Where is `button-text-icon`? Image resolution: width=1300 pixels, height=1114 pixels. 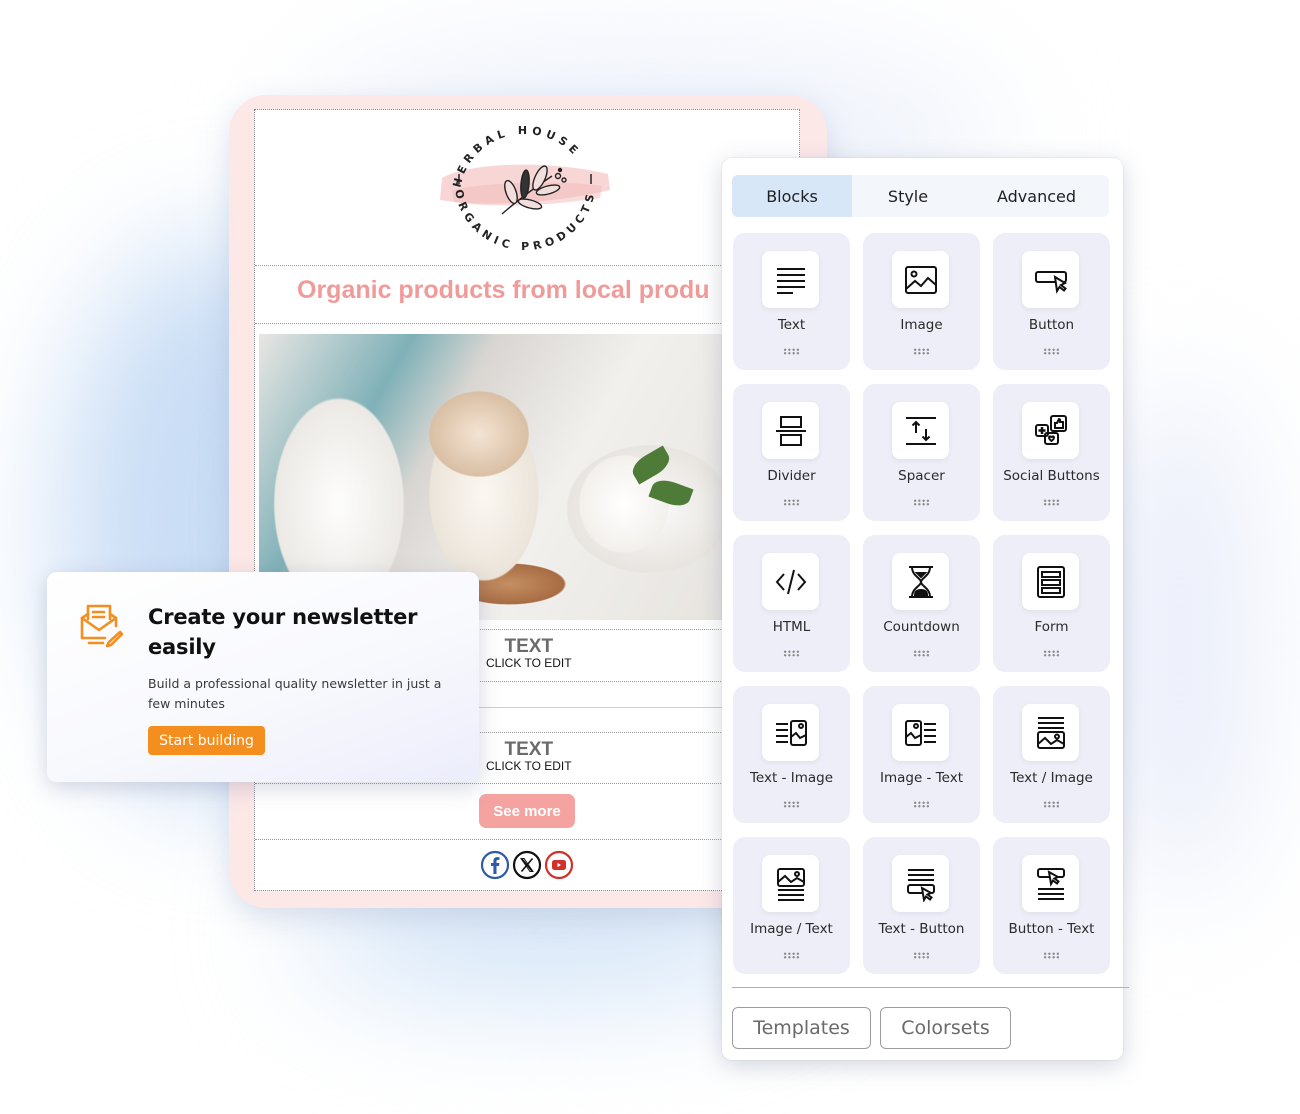 button-text-icon is located at coordinates (1050, 883).